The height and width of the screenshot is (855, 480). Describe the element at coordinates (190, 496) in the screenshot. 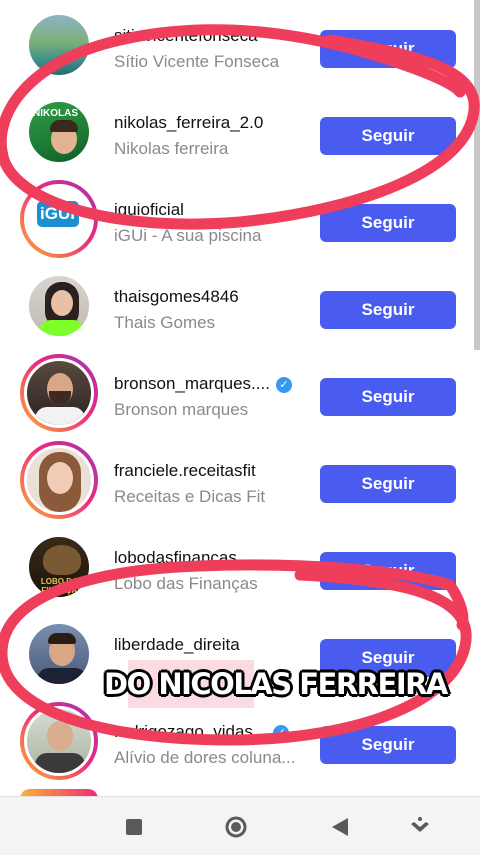

I see `full-name: Receitas e Dicas Fit` at that location.